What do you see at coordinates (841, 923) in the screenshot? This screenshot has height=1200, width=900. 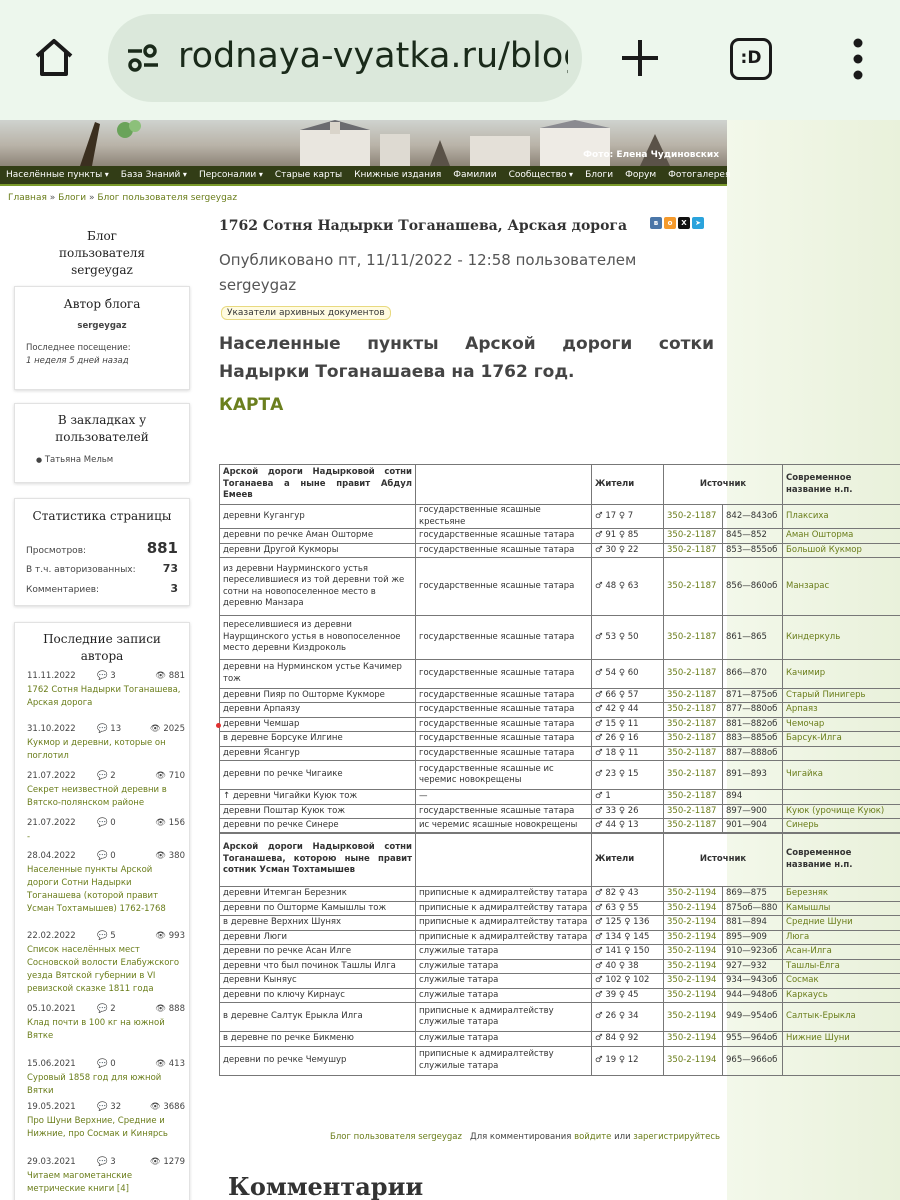 I see `modern-name-link: Средние Шуни` at bounding box center [841, 923].